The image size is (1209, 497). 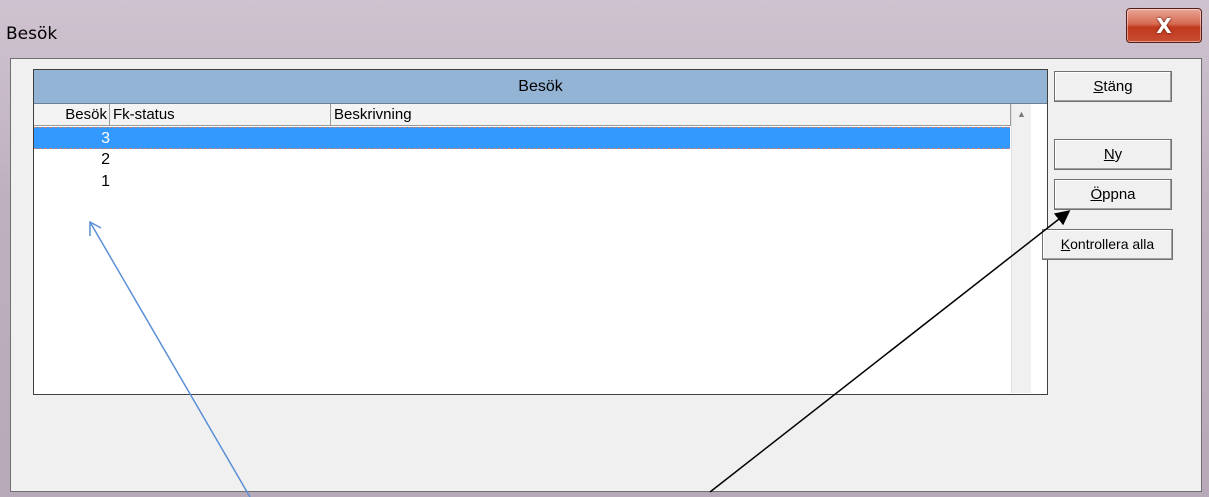 I want to click on close-icon: X, so click(x=1164, y=25).